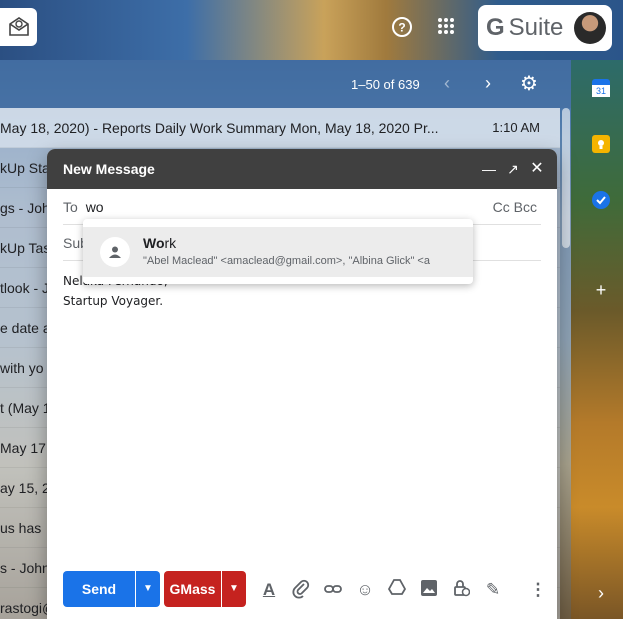 Image resolution: width=623 pixels, height=619 pixels. What do you see at coordinates (170, 243) in the screenshot?
I see `suggestion-name-rest: rk` at bounding box center [170, 243].